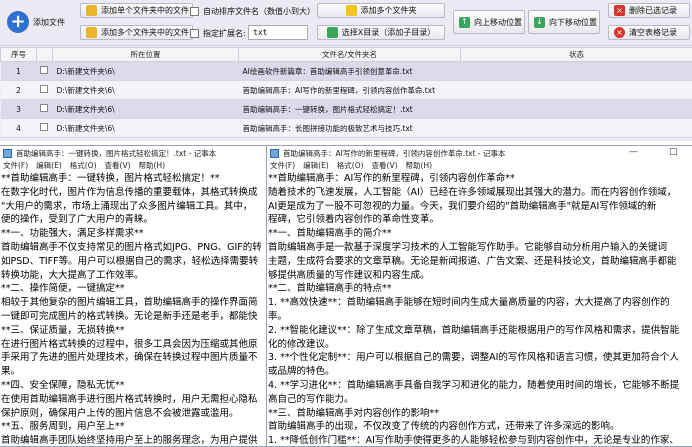 Image resolution: width=692 pixels, height=447 pixels. What do you see at coordinates (145, 54) in the screenshot?
I see `col-location: 所在位置` at bounding box center [145, 54].